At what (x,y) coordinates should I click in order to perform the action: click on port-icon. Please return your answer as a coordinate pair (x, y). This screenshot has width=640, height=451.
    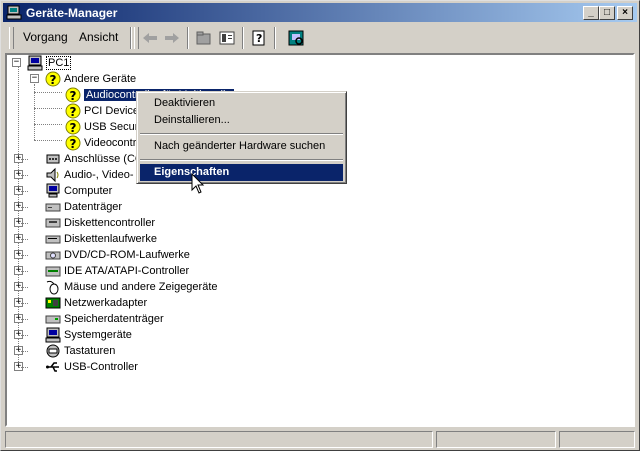
    Looking at the image, I should click on (53, 159).